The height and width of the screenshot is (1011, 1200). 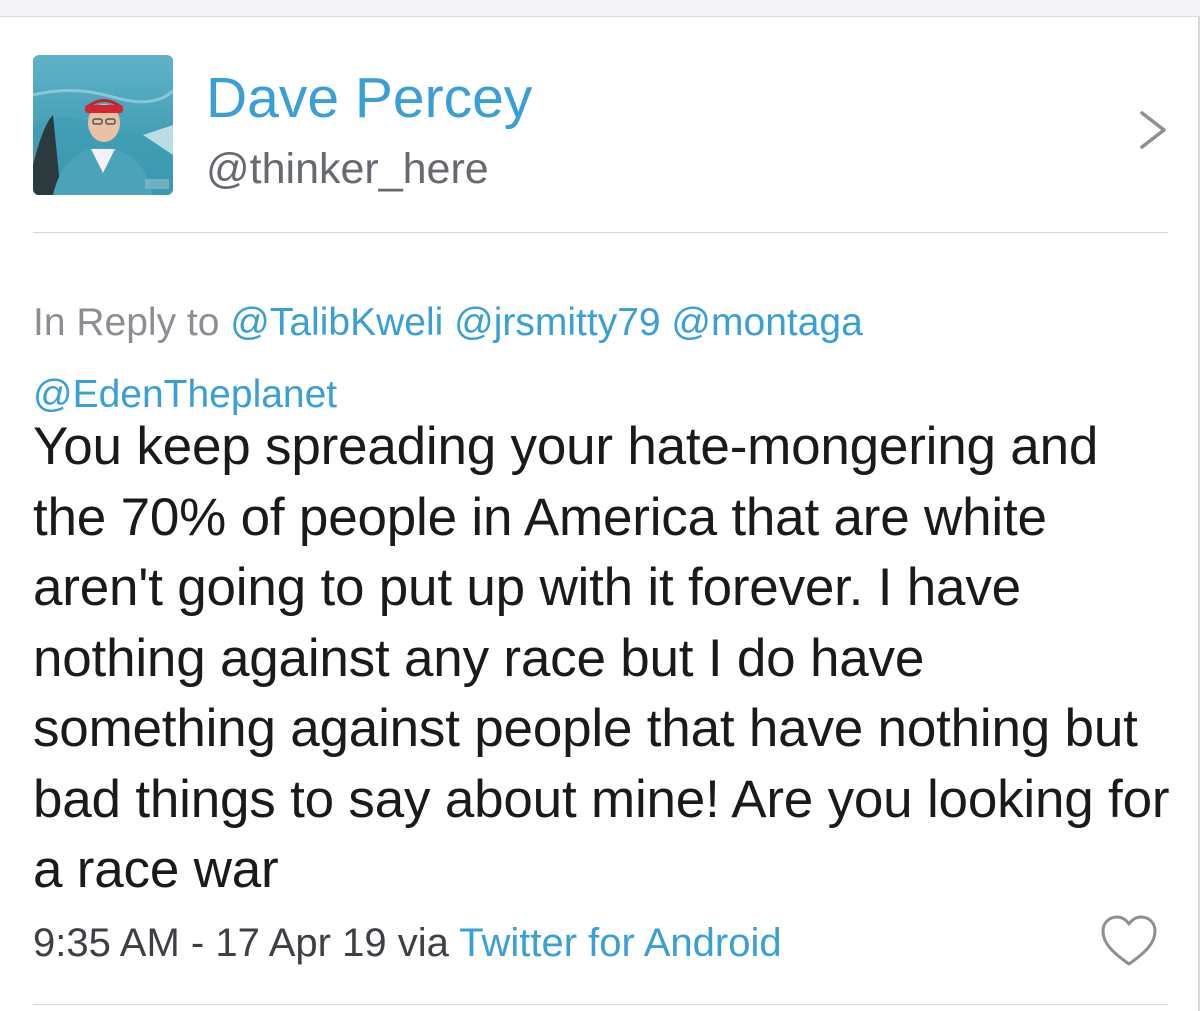 I want to click on avatar, so click(x=103, y=125).